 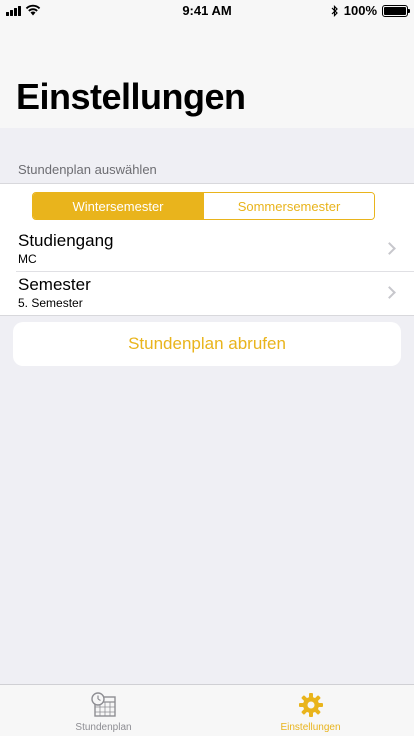 I want to click on row-subtitle: 5. Semester, so click(x=50, y=303).